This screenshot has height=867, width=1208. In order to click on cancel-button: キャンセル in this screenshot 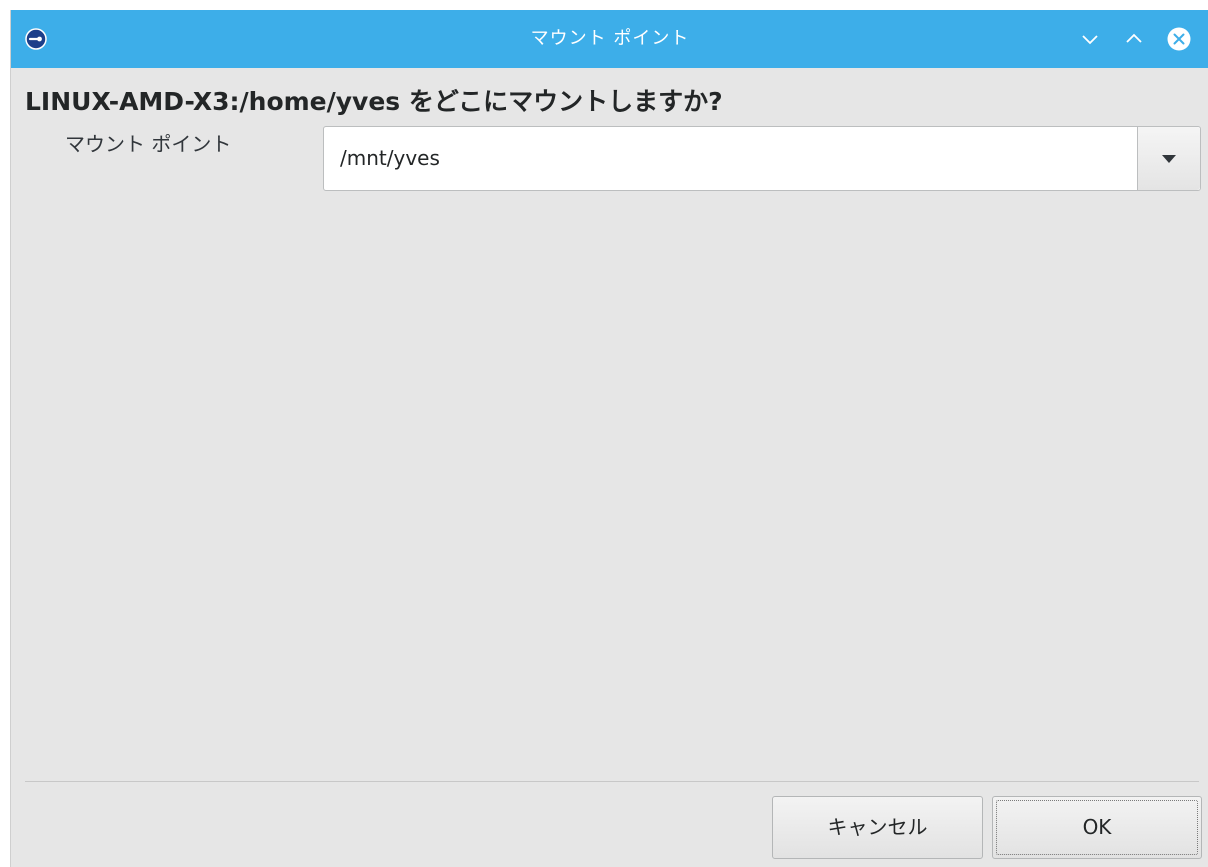, I will do `click(877, 827)`.